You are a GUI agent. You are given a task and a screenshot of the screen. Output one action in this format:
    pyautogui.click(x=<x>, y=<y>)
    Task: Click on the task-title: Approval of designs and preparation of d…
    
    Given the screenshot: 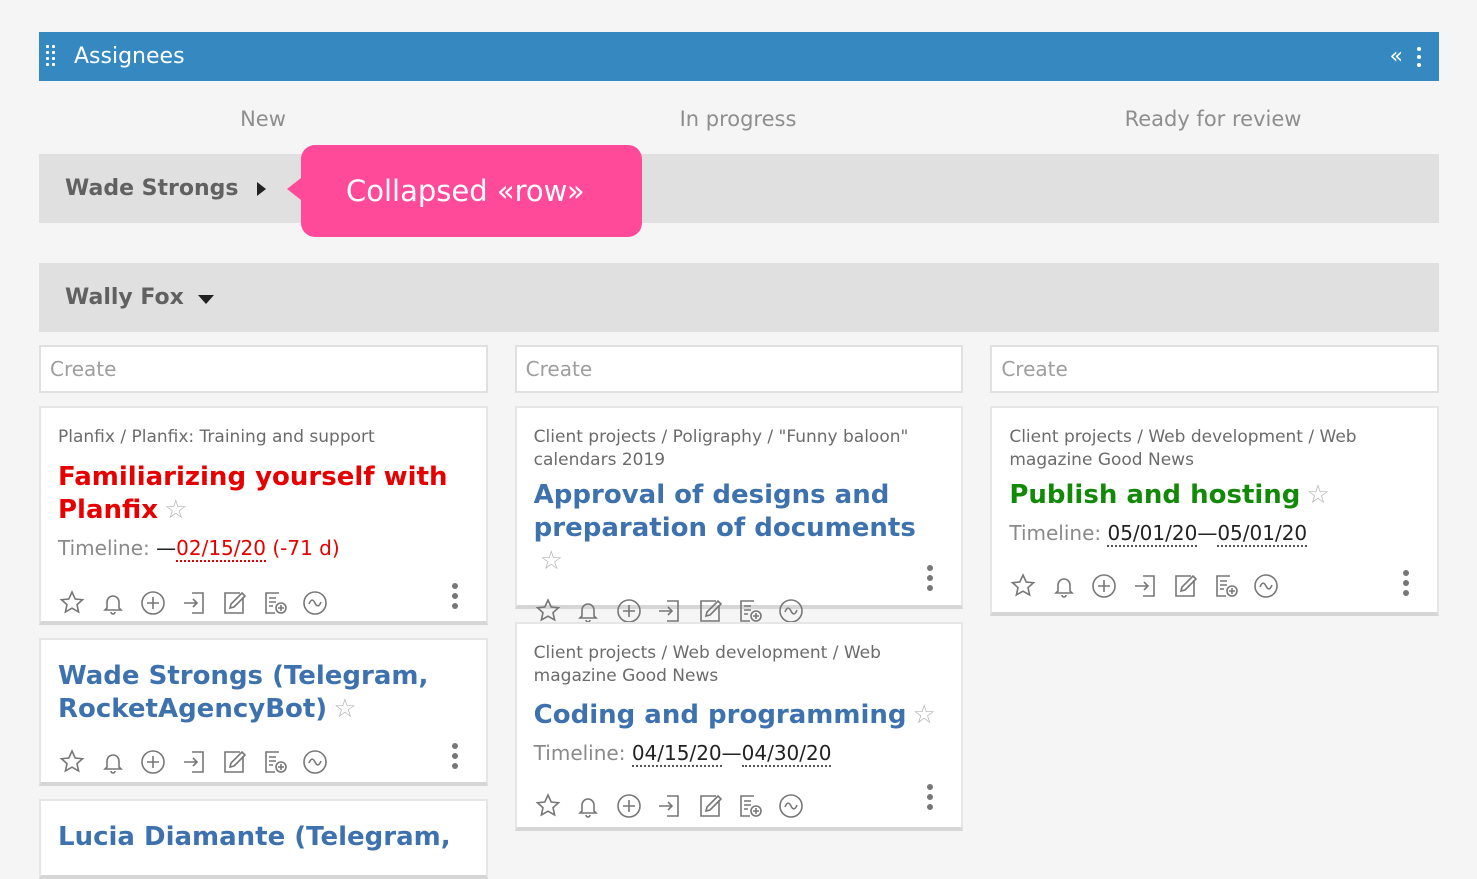 What is the action you would take?
    pyautogui.click(x=739, y=528)
    